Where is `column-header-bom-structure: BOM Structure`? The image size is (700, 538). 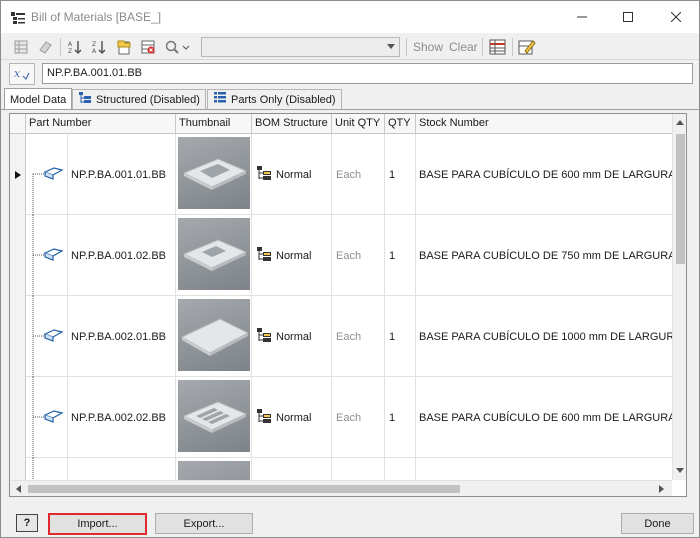 column-header-bom-structure: BOM Structure is located at coordinates (292, 124).